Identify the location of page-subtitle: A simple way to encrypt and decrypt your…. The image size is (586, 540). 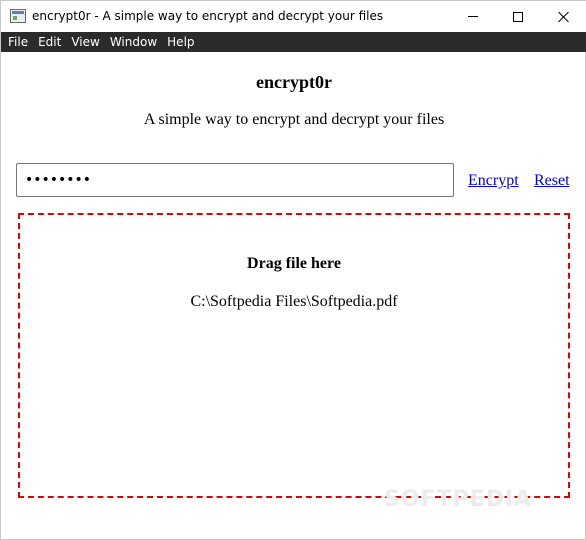
(294, 119).